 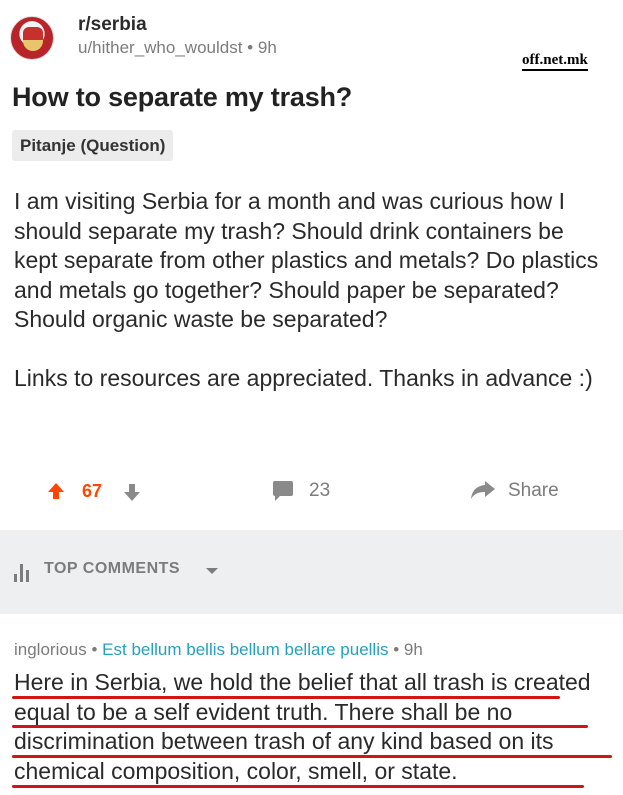 I want to click on comment-count: 23, so click(x=320, y=490).